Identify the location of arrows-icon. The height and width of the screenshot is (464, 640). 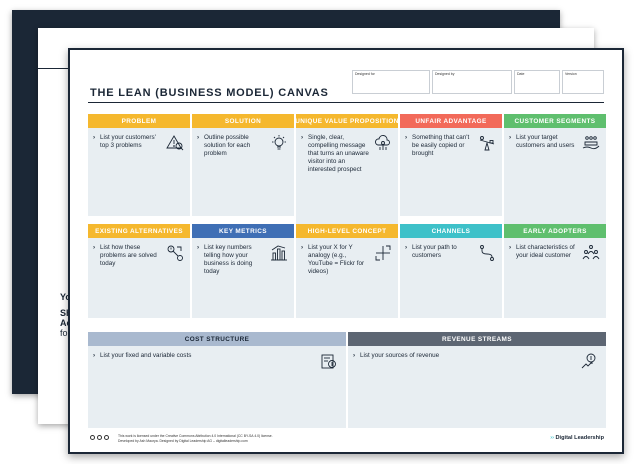
(383, 253).